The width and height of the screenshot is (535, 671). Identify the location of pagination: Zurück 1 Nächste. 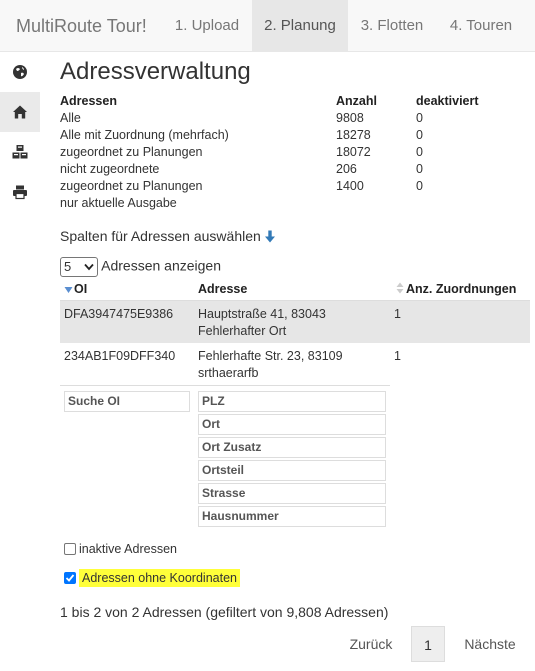
(435, 644).